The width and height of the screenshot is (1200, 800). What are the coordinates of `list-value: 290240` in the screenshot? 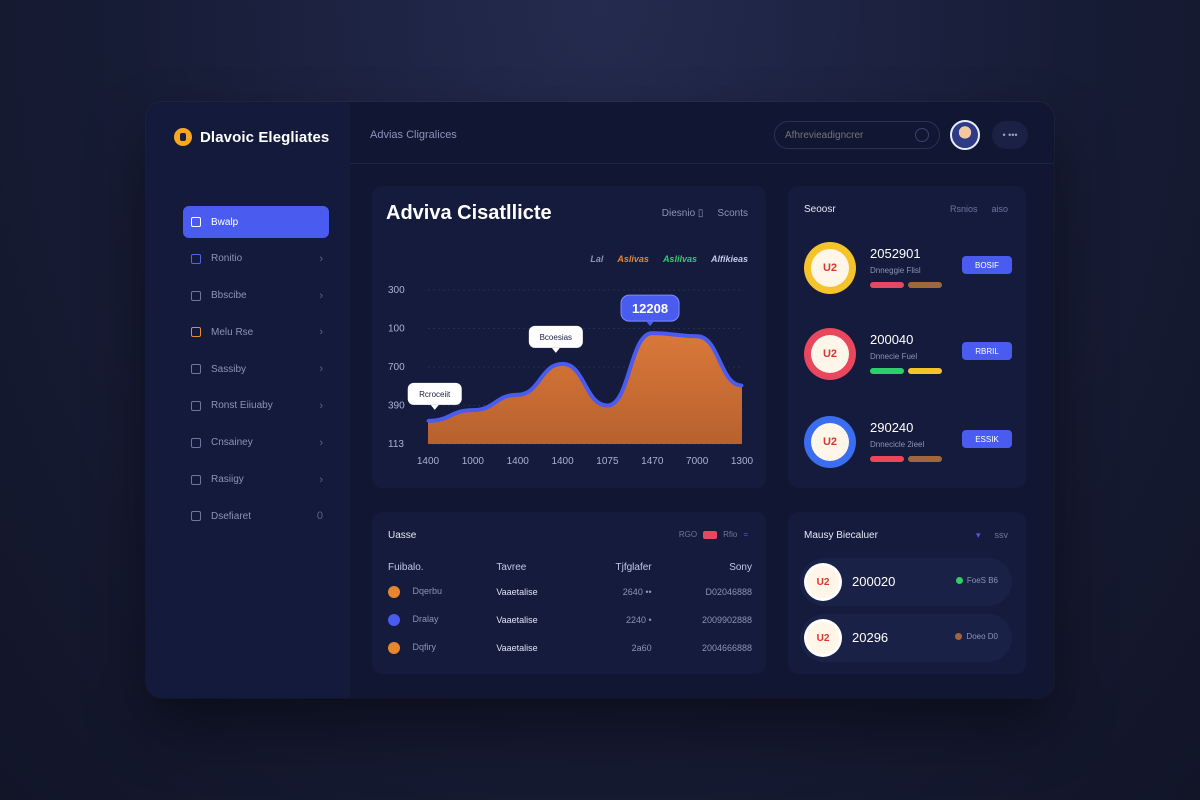 It's located at (892, 427).